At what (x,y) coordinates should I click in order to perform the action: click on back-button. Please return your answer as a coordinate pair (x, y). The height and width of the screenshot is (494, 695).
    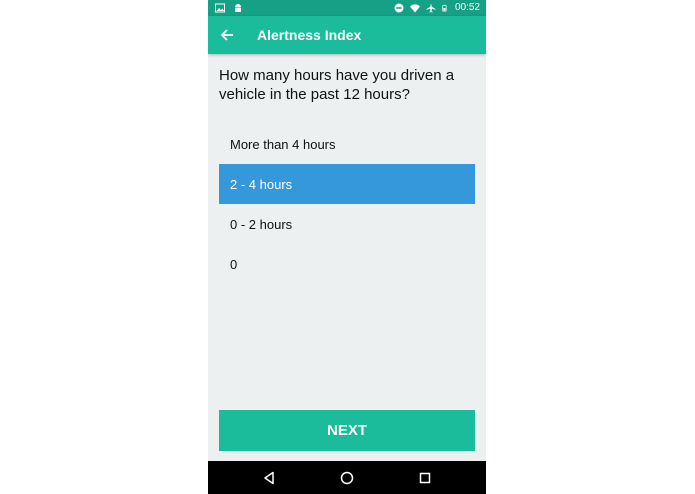
    Looking at the image, I should click on (227, 35).